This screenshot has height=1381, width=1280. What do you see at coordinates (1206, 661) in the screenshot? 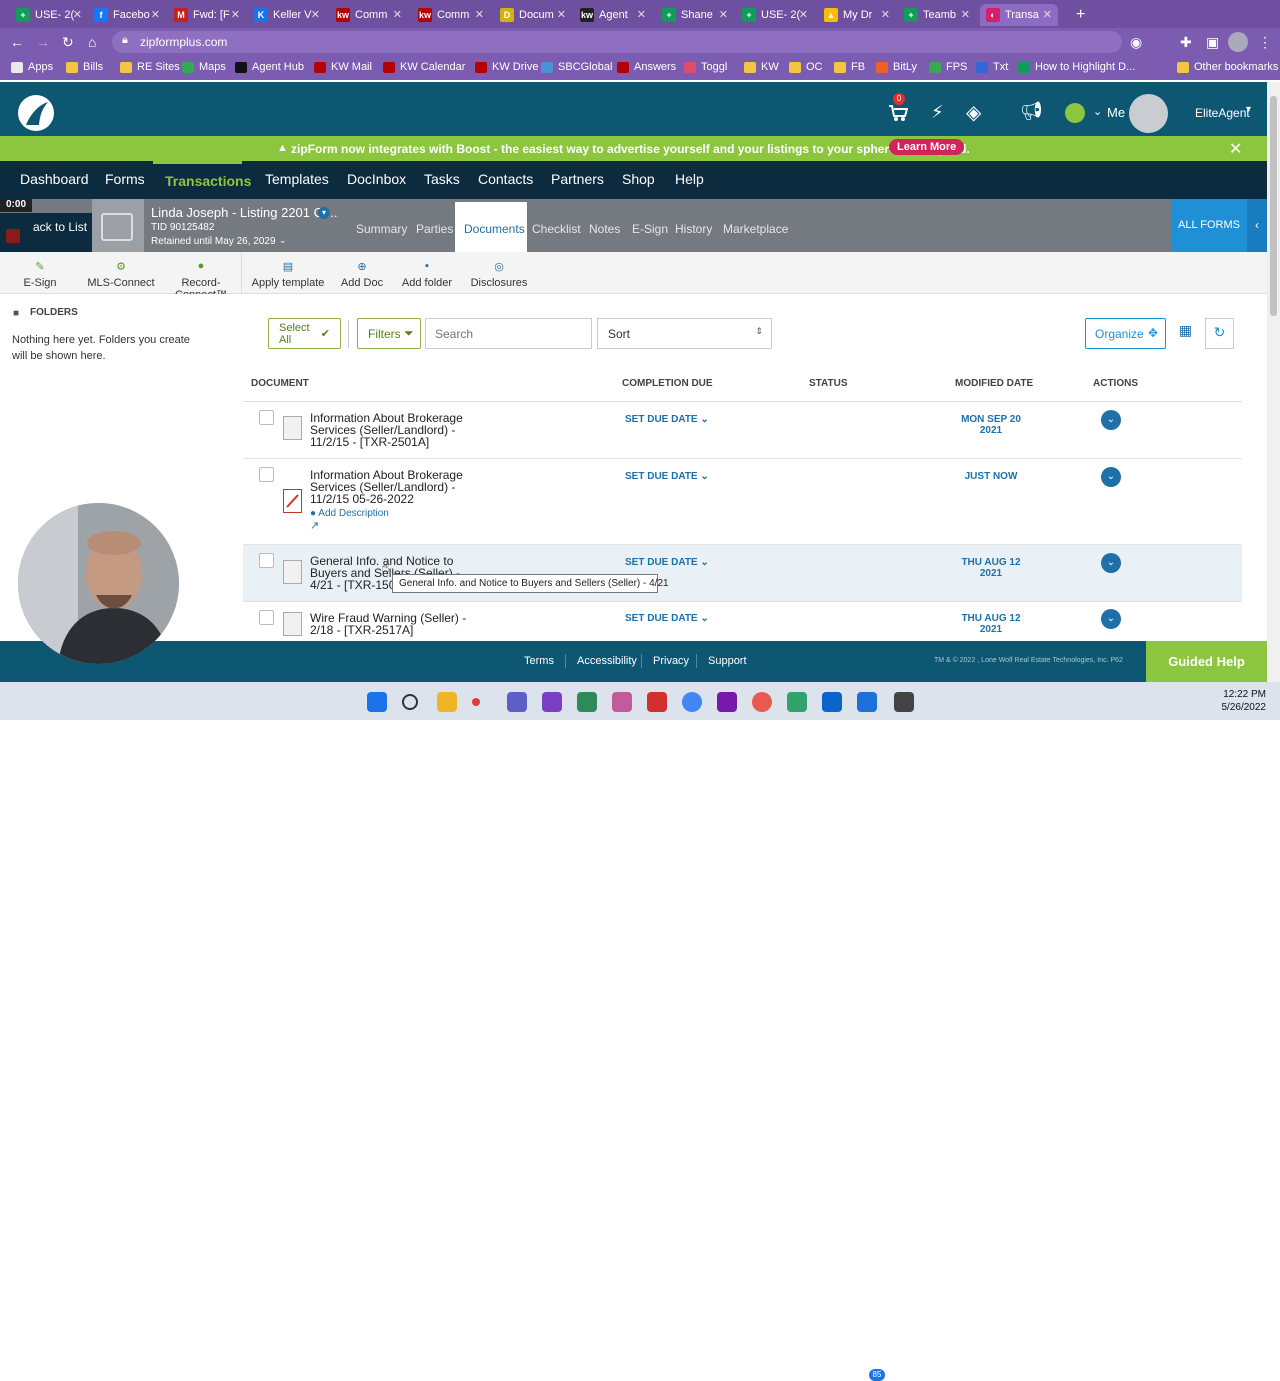
I see `guided-help-button: Guided Help` at bounding box center [1206, 661].